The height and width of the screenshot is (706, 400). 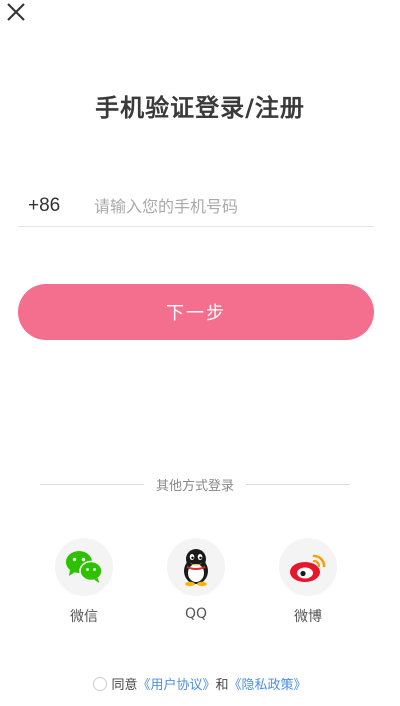 I want to click on weibo-icon-circle, so click(x=308, y=567).